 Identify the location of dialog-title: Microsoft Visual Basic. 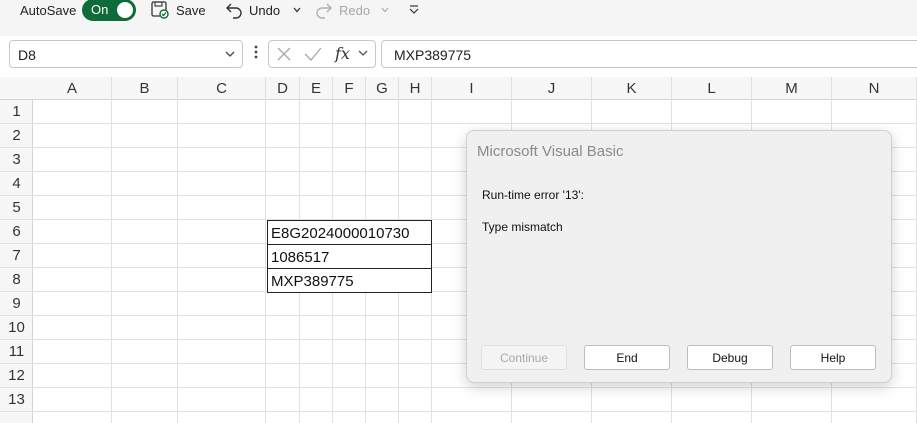
(550, 151).